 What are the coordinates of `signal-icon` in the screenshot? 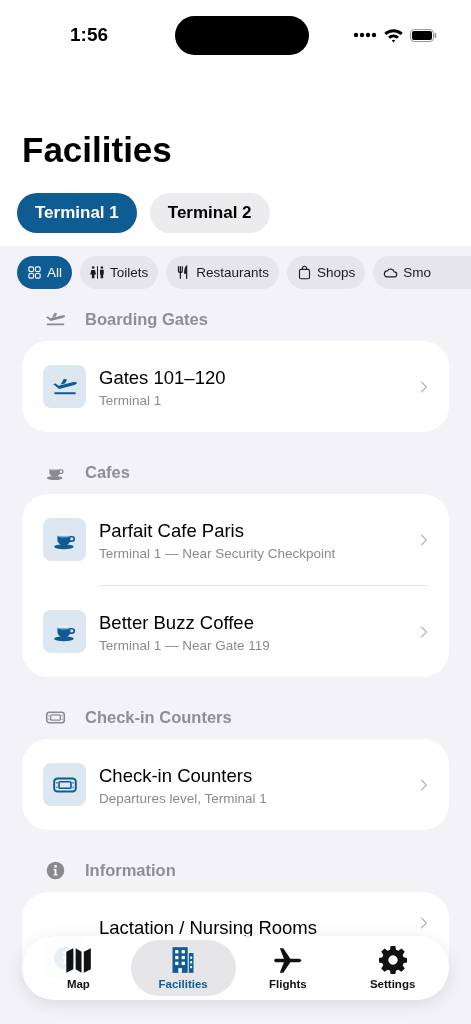 It's located at (365, 35).